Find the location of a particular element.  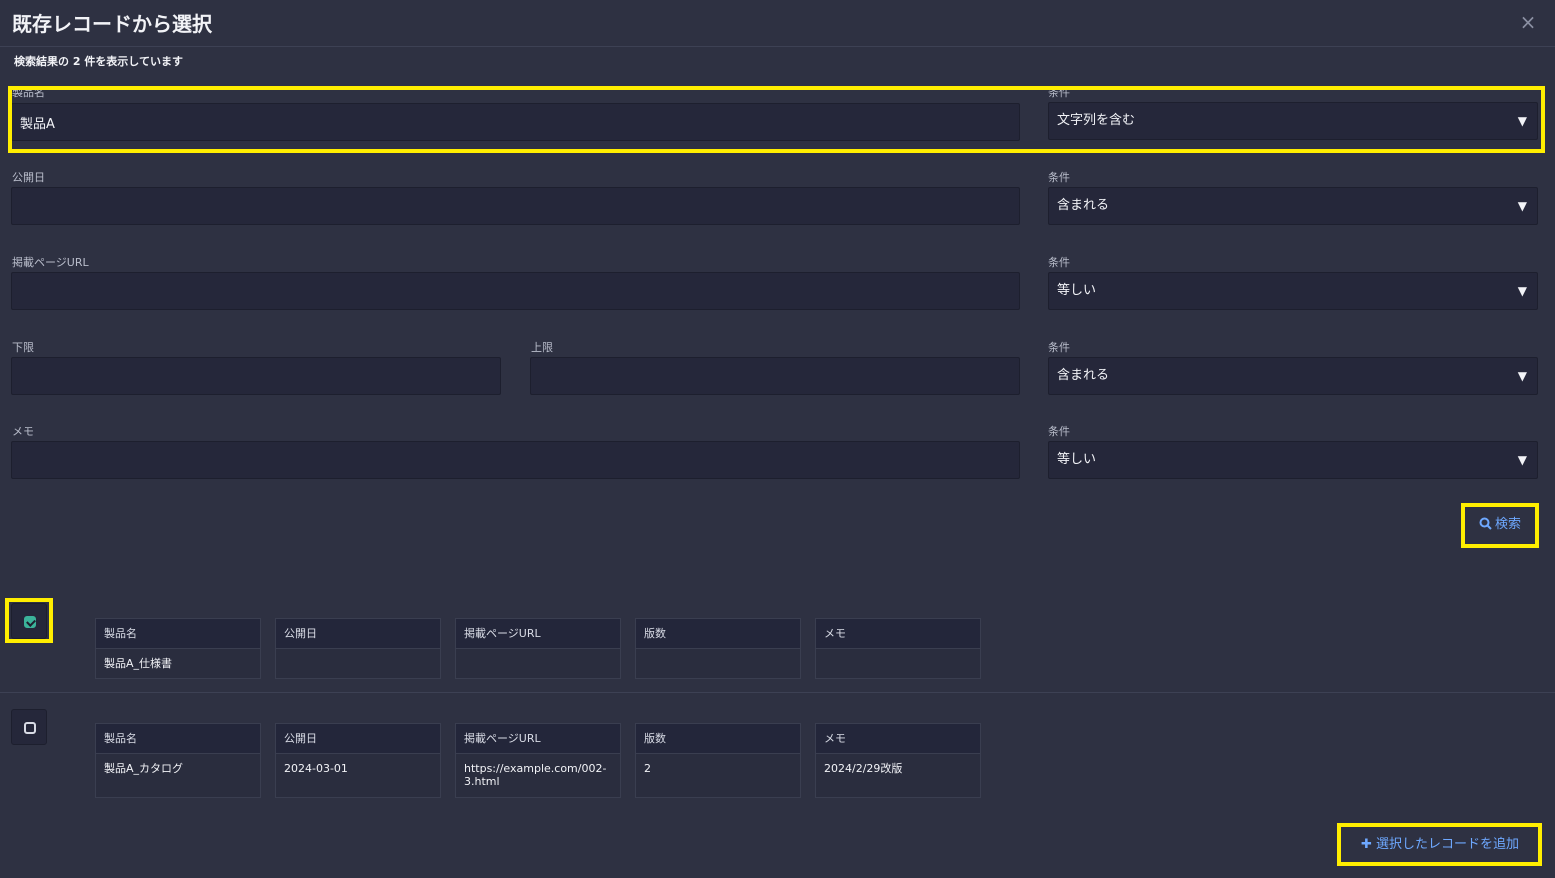

range-condition-label: 条件 is located at coordinates (1059, 347).